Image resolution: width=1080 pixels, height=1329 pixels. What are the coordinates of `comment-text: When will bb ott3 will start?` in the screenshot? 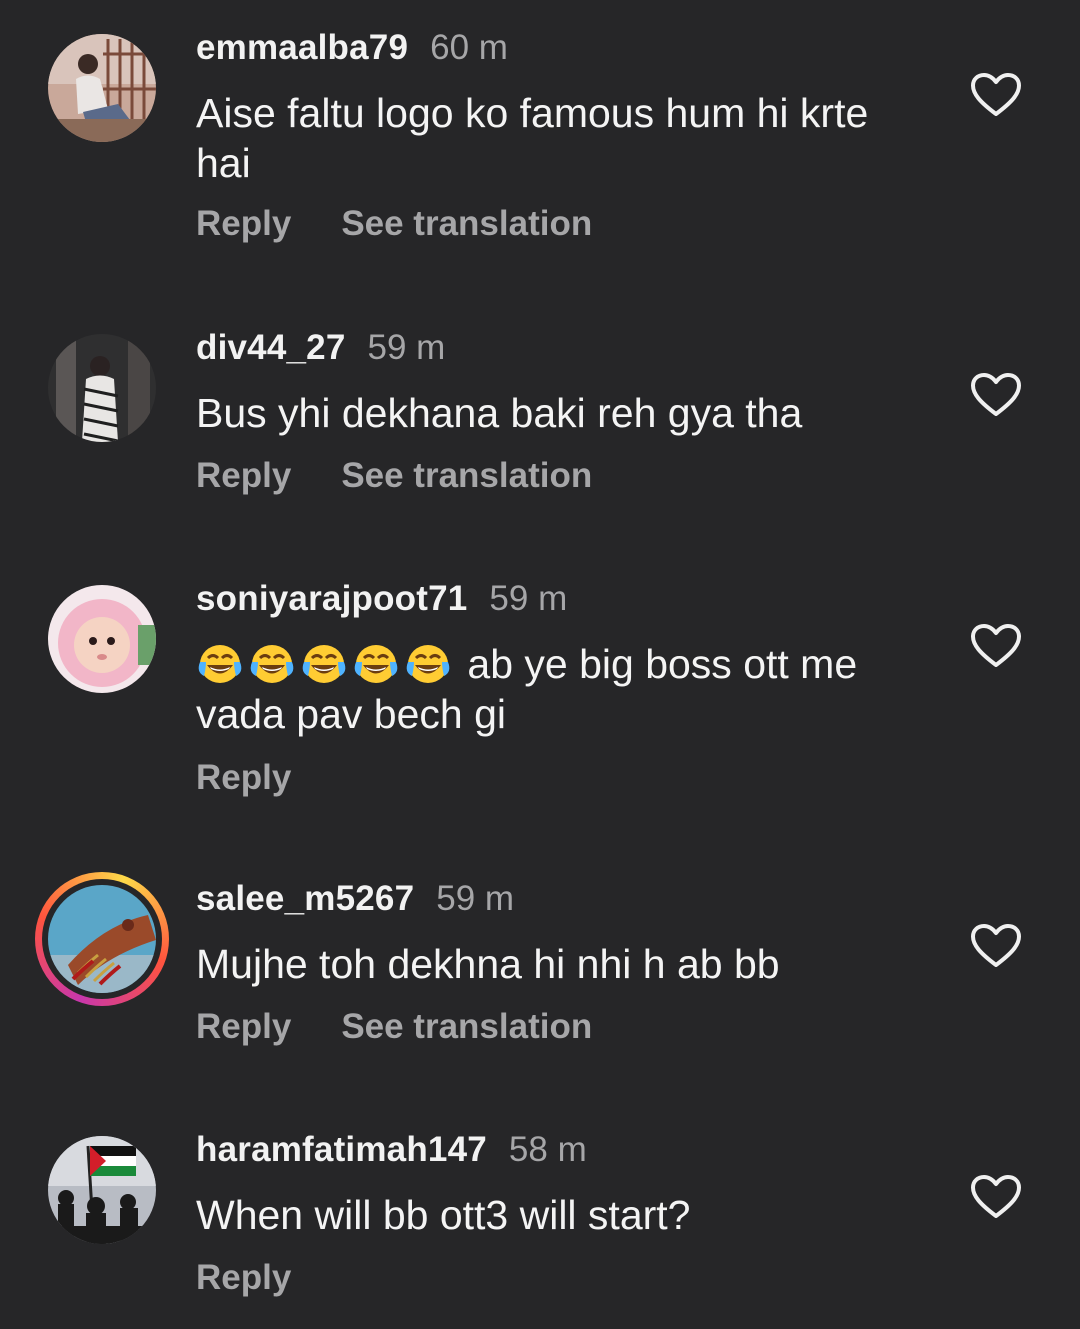 It's located at (443, 1215).